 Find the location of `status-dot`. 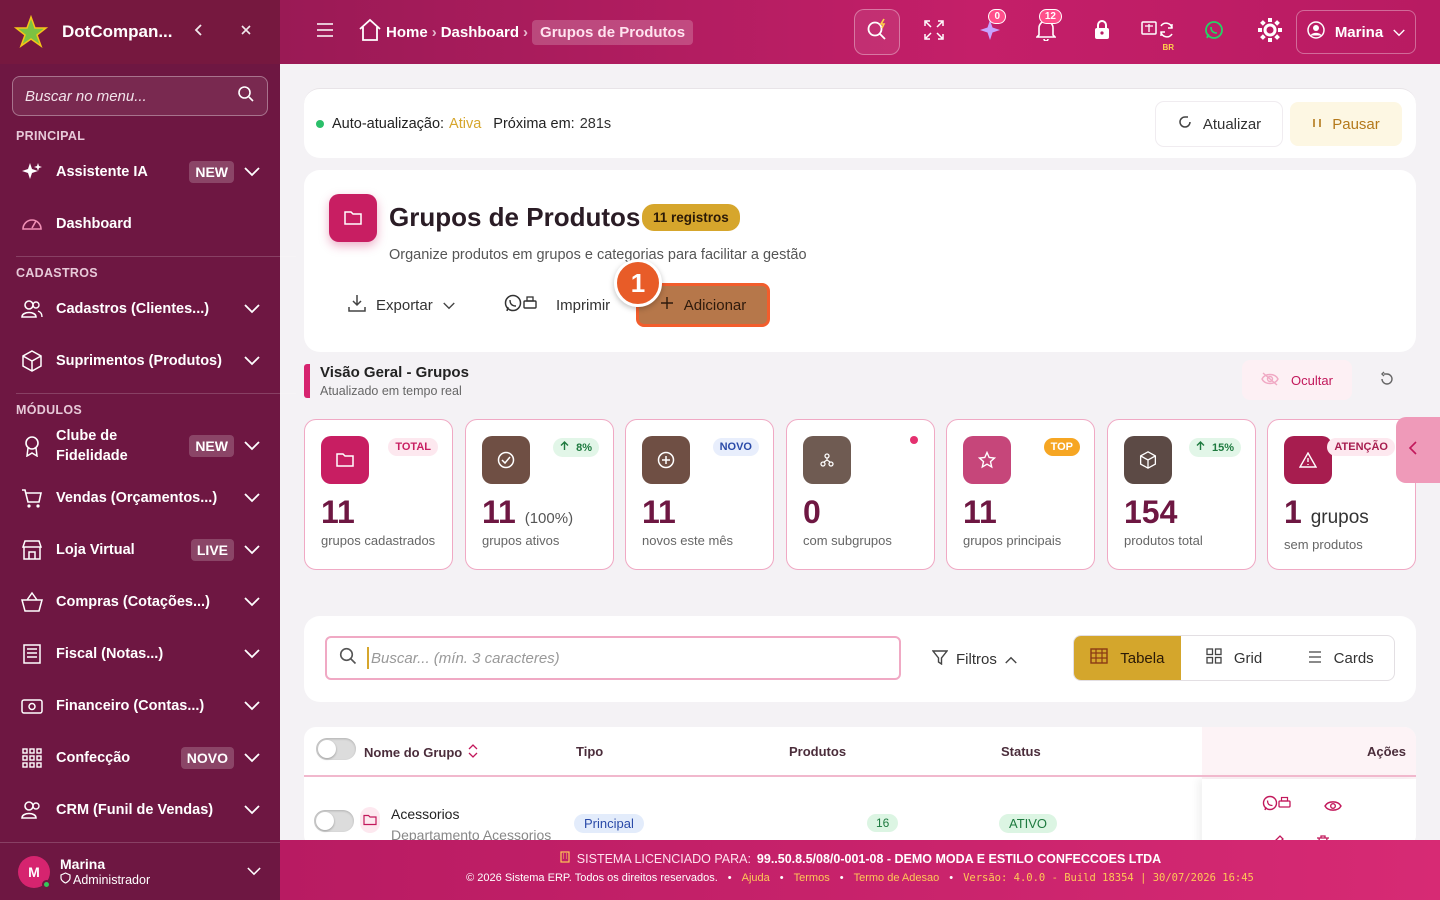

status-dot is located at coordinates (320, 124).